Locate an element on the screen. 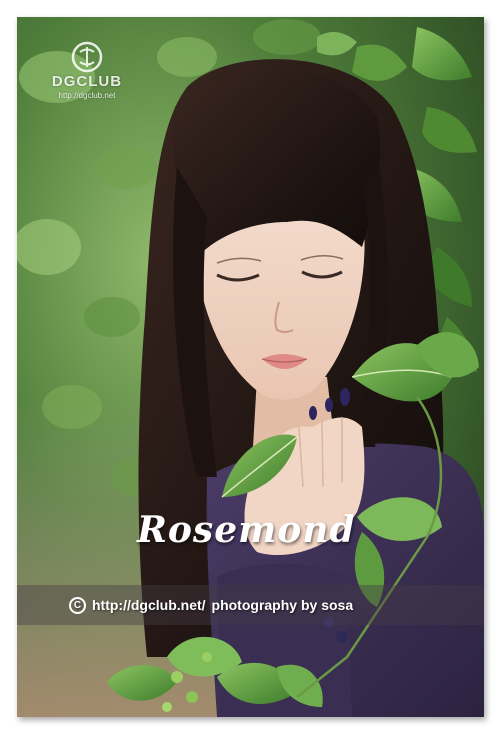 The image size is (500, 734). dgclub-logo-icon is located at coordinates (87, 57).